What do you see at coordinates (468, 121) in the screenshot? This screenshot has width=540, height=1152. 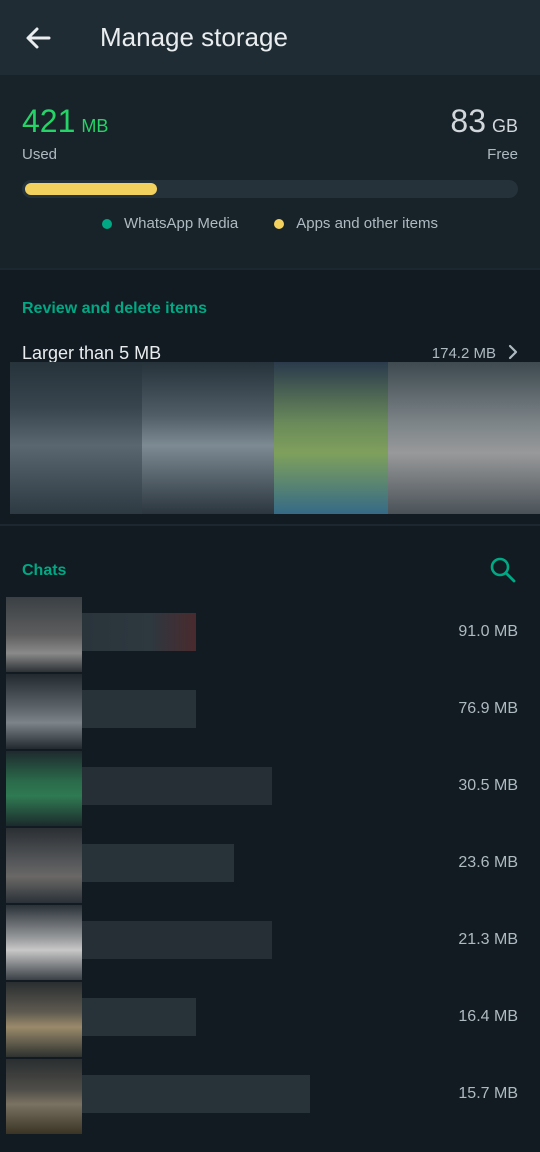 I see `free-value: 83` at bounding box center [468, 121].